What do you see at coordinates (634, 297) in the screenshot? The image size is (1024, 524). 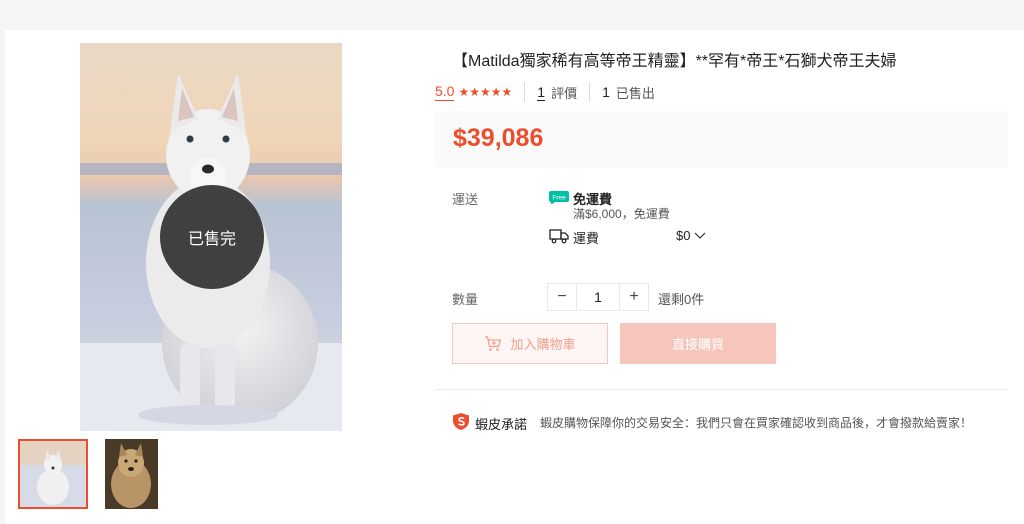 I see `quantity-increase-button: +` at bounding box center [634, 297].